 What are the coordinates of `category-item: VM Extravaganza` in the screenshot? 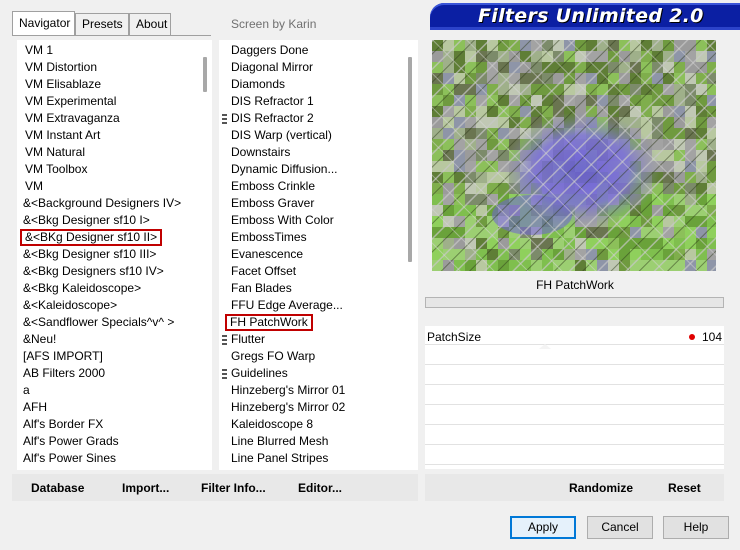 It's located at (72, 118).